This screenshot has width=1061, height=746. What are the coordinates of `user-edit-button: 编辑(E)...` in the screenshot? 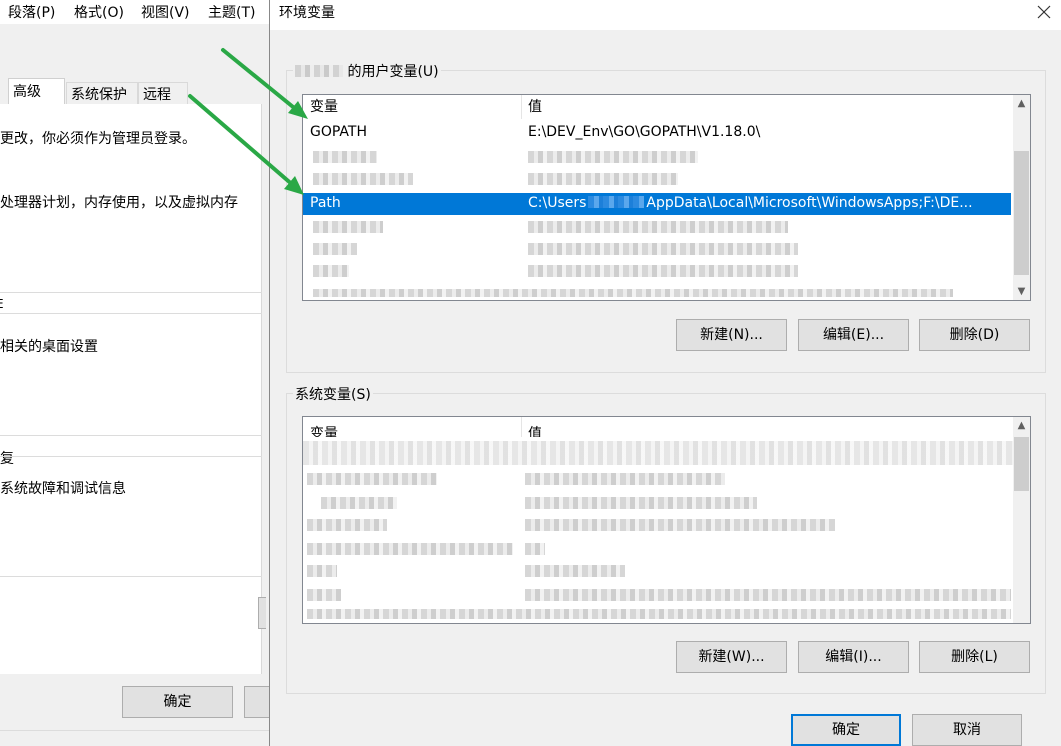 It's located at (853, 335).